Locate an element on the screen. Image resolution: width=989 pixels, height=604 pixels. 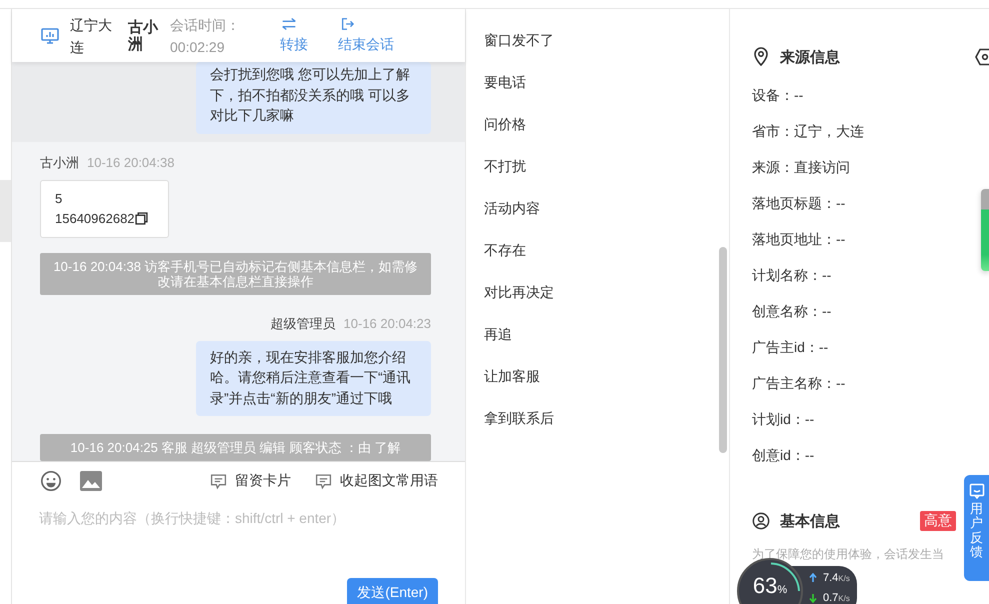
agent-message: 好的亲，现在安排客服加您介绍哈。请您稍后注意查看一下“通讯录”并点击“新的朋友”通过下哦 is located at coordinates (313, 378).